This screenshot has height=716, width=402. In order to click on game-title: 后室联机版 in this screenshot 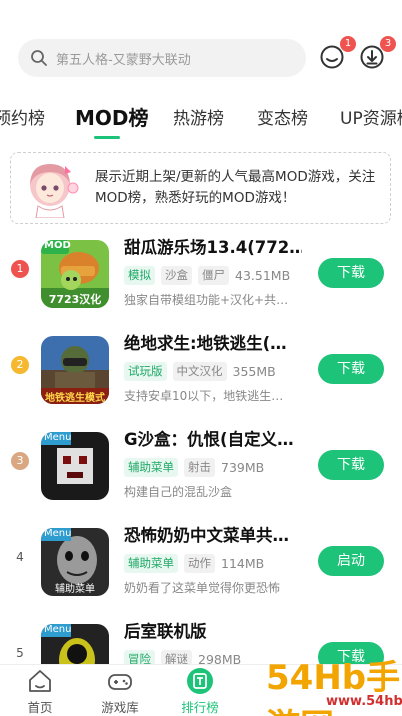, I will do `click(165, 631)`.